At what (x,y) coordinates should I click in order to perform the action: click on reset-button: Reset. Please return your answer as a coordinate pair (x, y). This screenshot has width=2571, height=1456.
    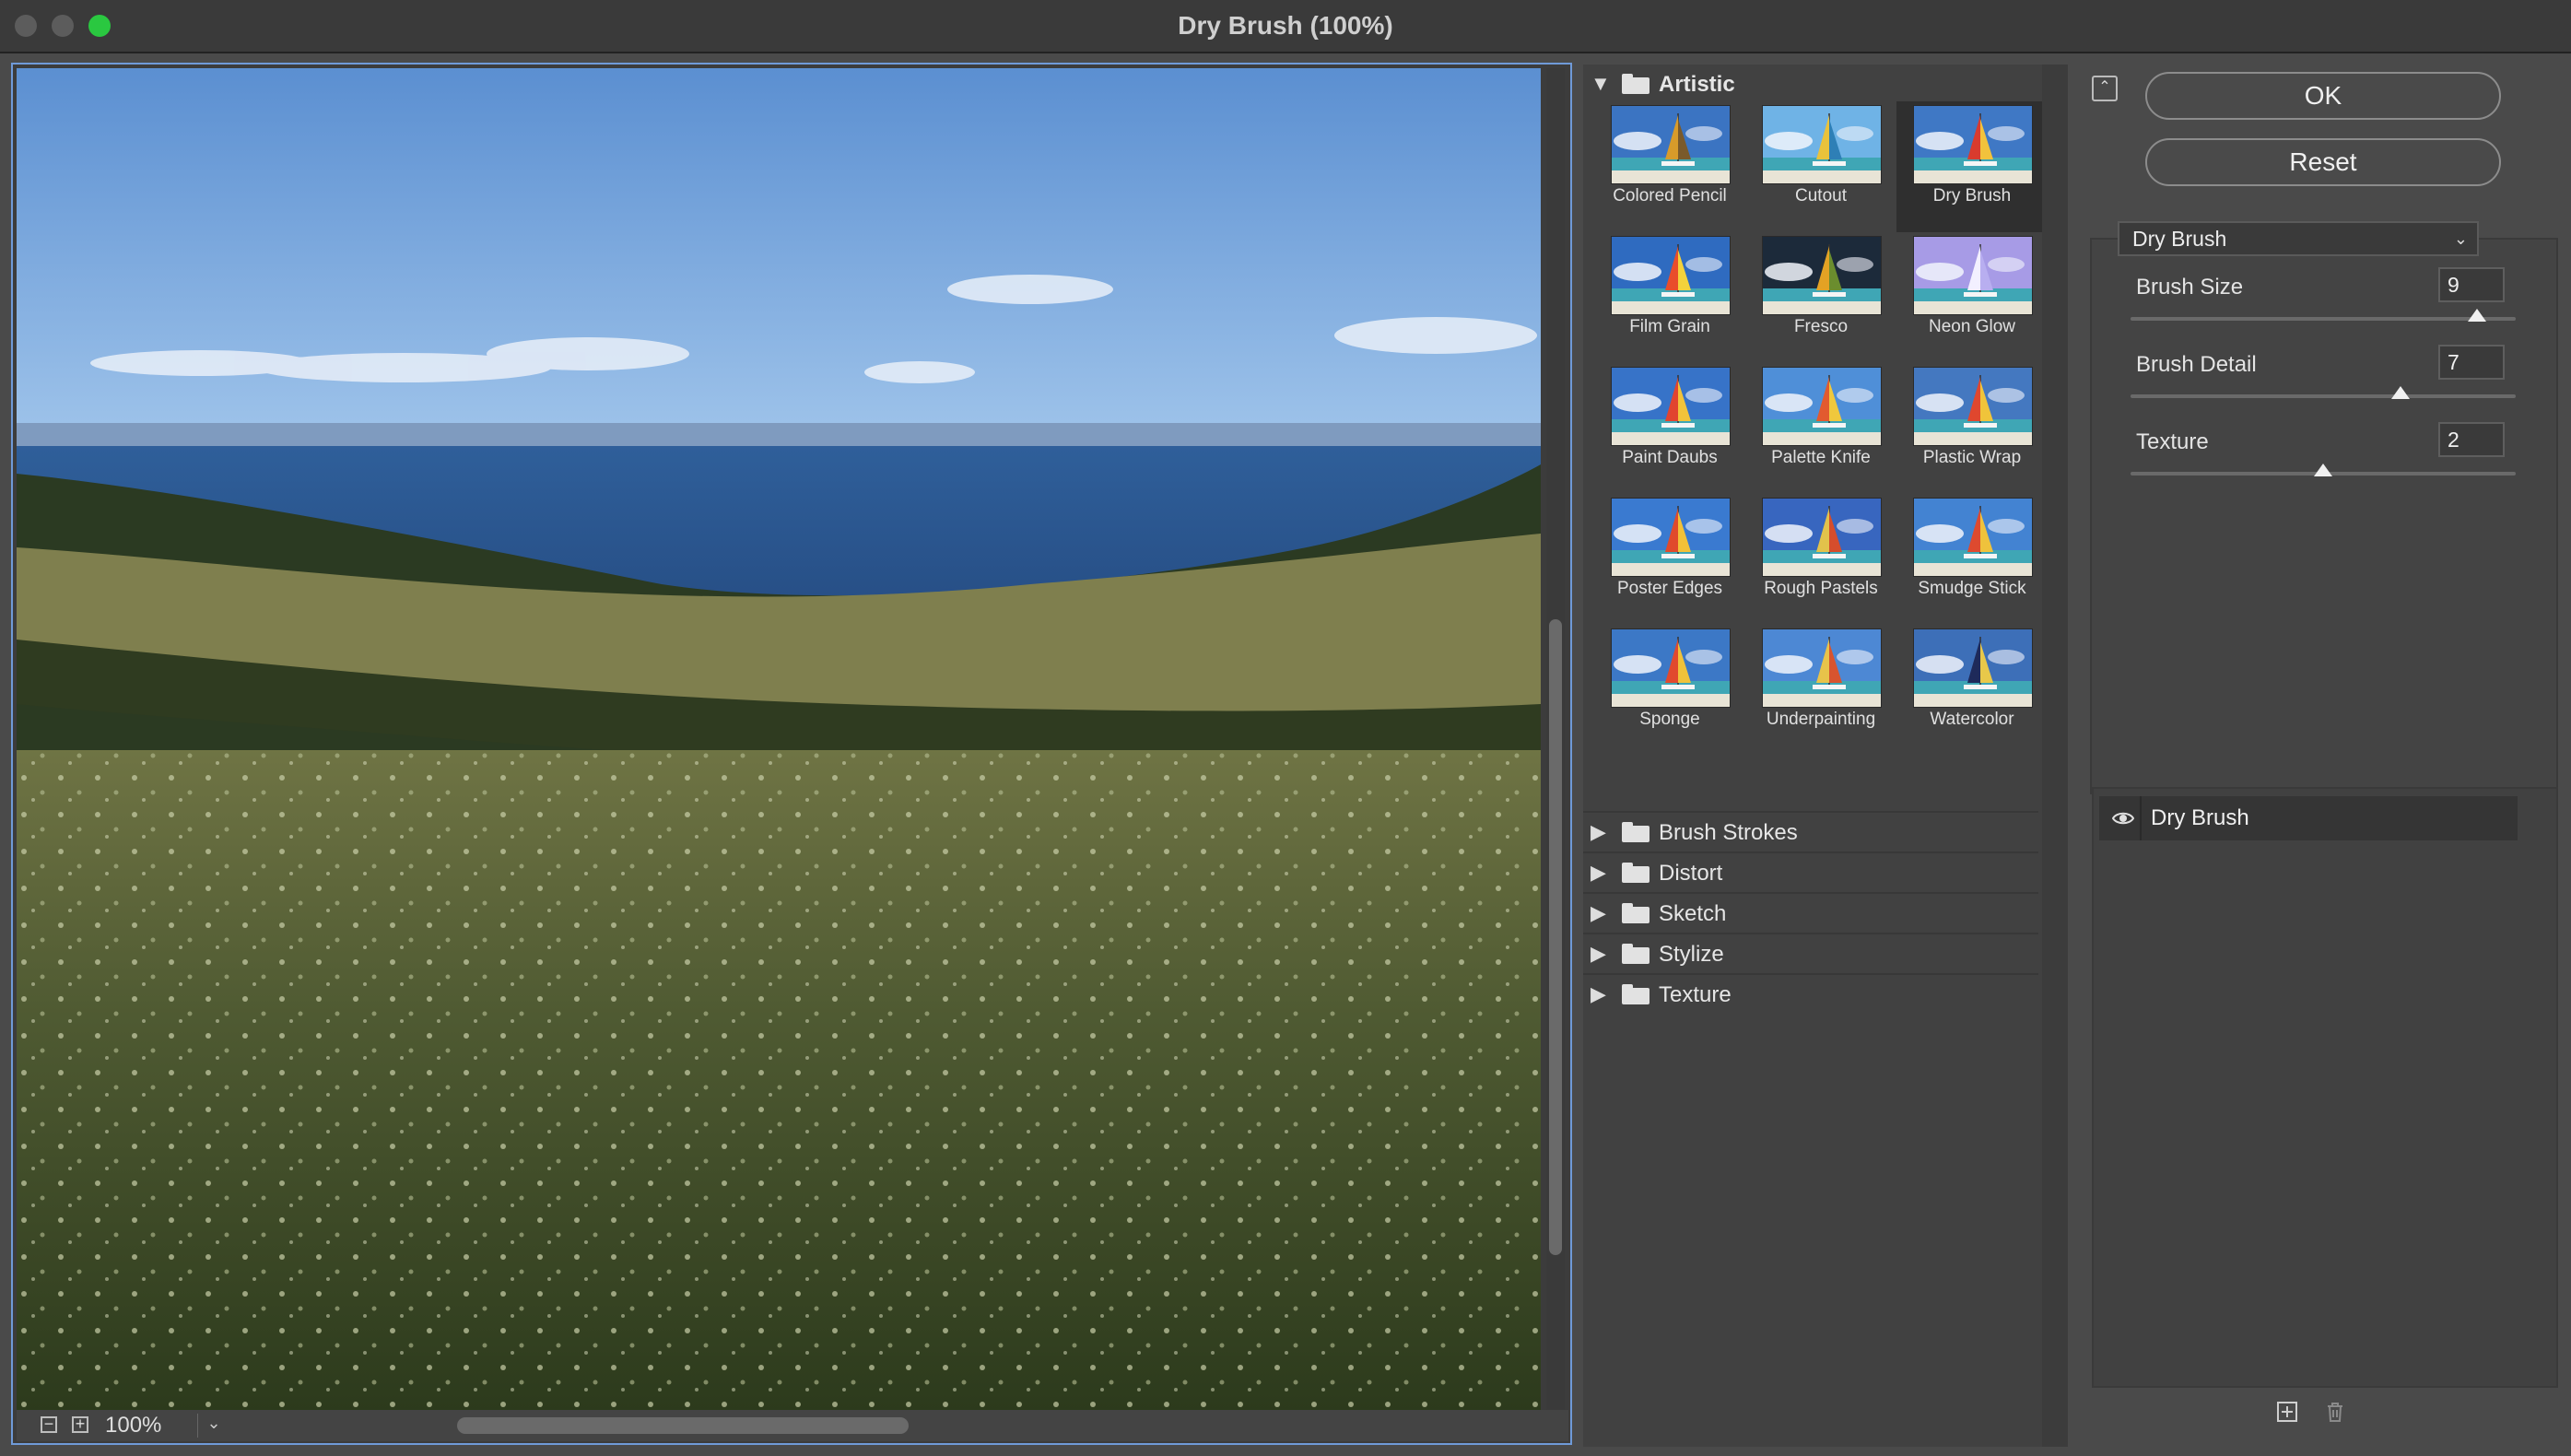
    Looking at the image, I should click on (2323, 162).